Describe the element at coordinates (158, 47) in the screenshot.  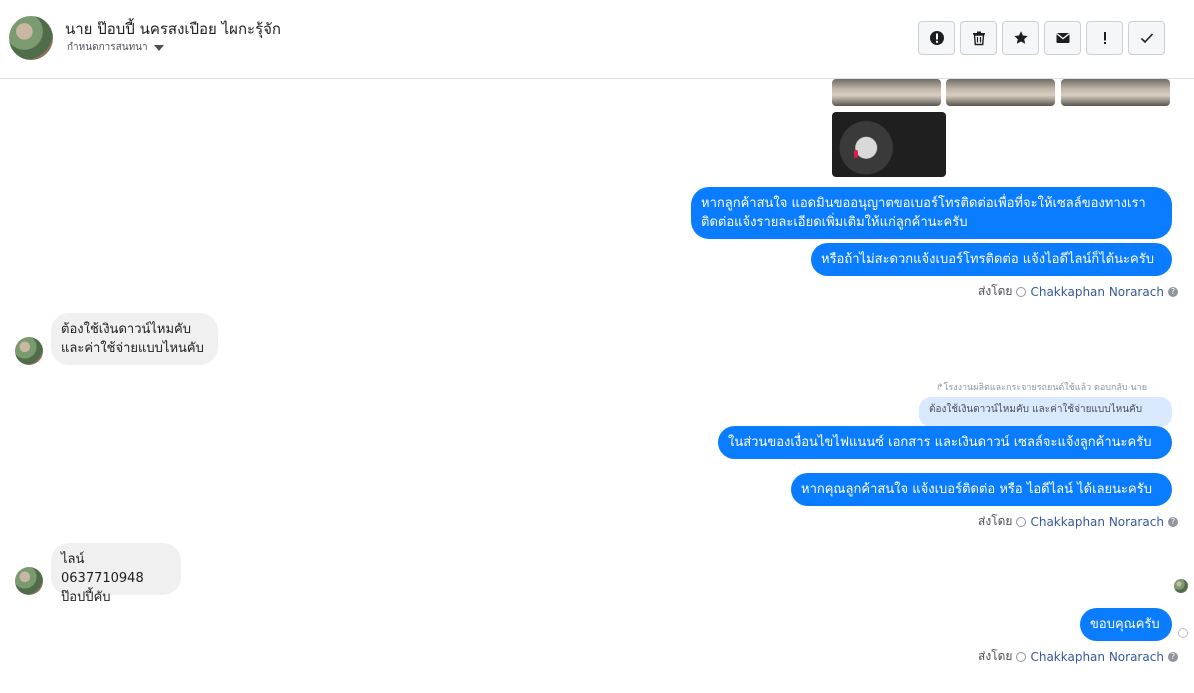
I see `caret-down-icon` at that location.